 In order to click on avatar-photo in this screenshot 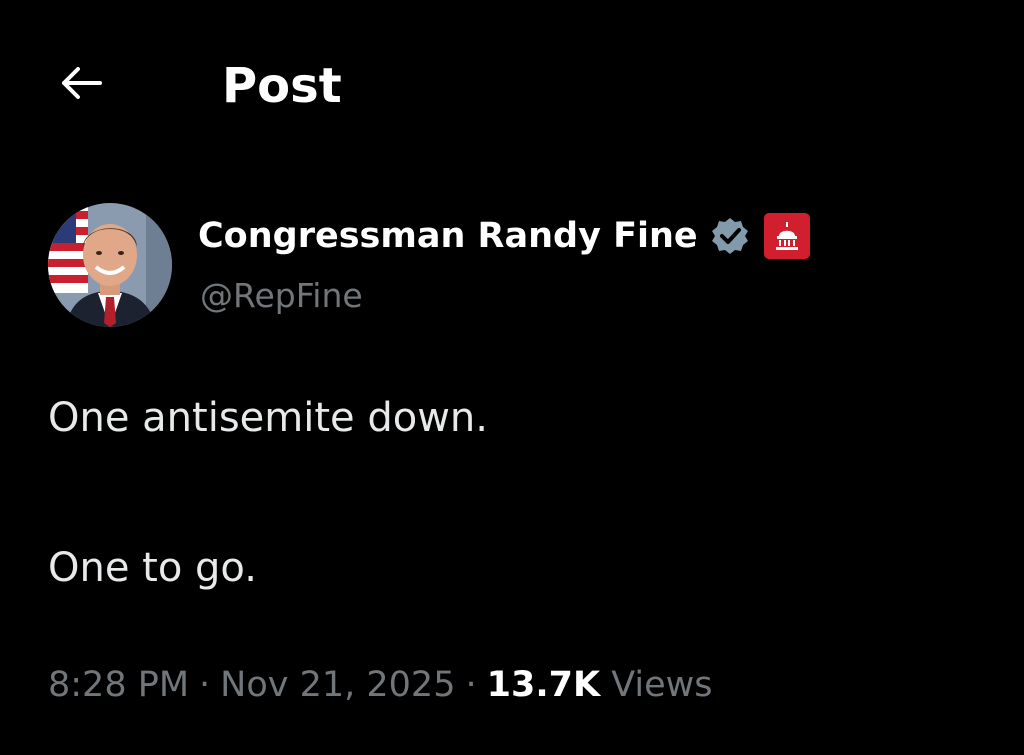, I will do `click(110, 265)`.